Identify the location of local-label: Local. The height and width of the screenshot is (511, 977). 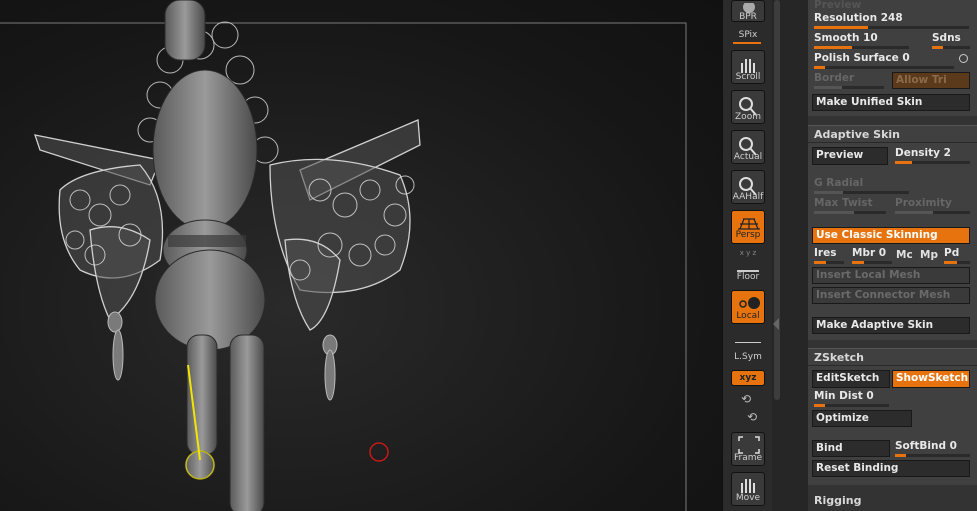
(748, 316).